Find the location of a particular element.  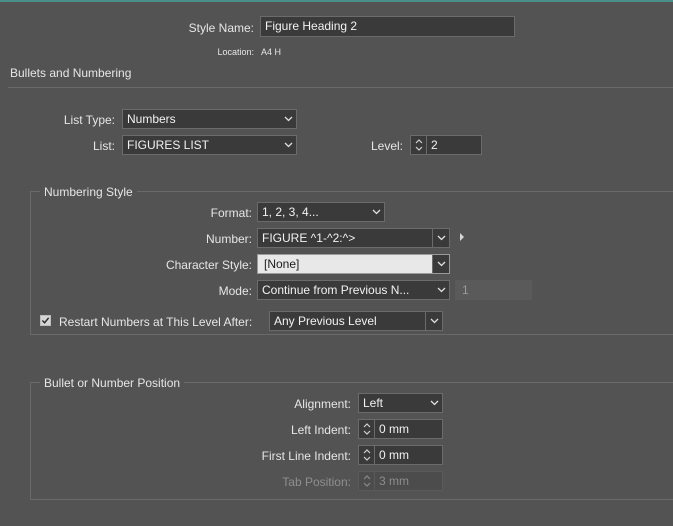

list-value: FIGURES LIST is located at coordinates (168, 145).